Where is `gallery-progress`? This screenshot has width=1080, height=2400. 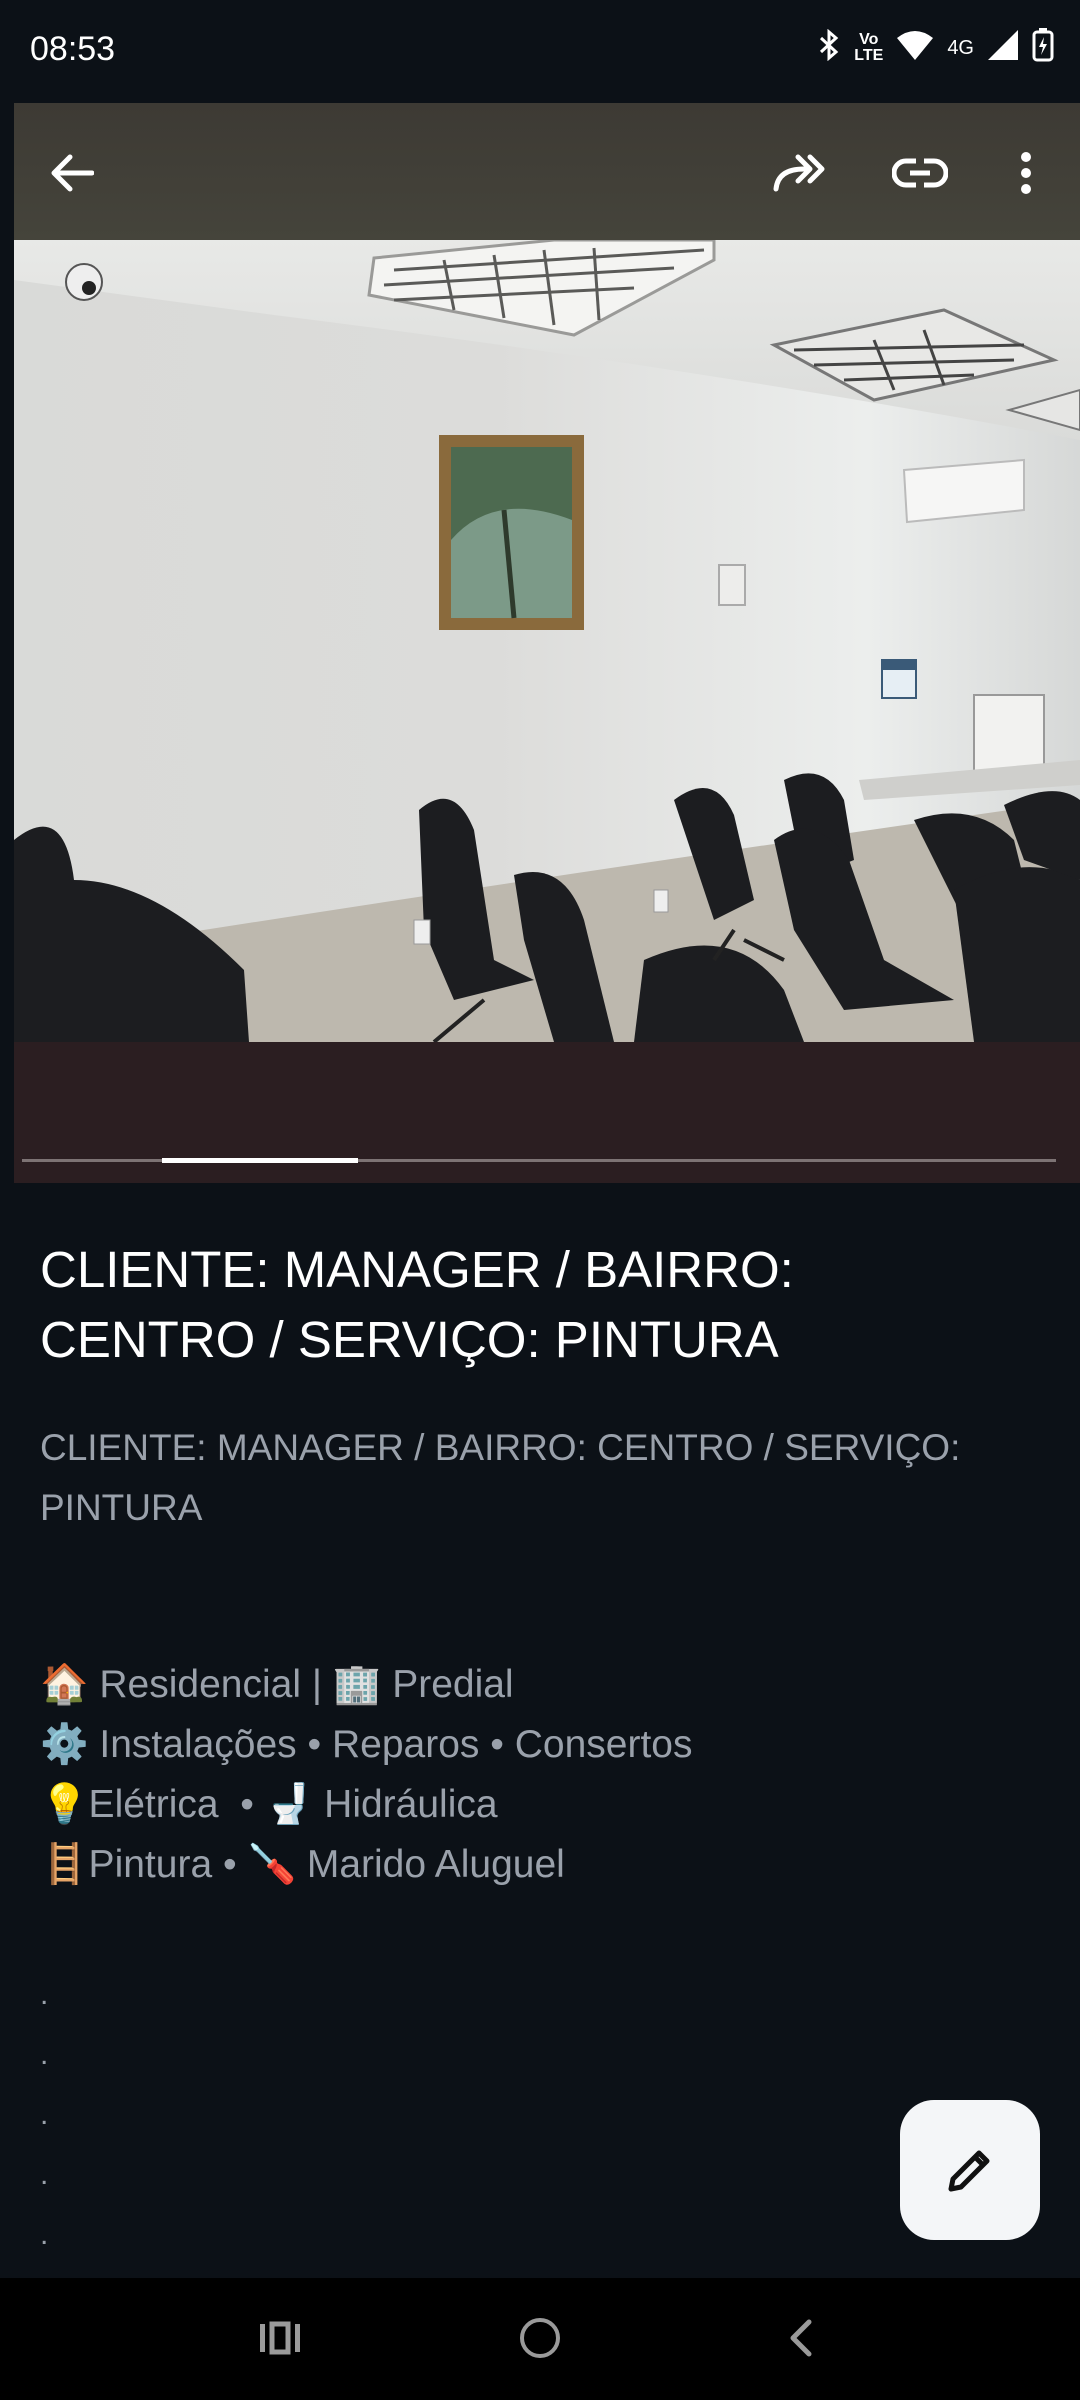
gallery-progress is located at coordinates (539, 1160).